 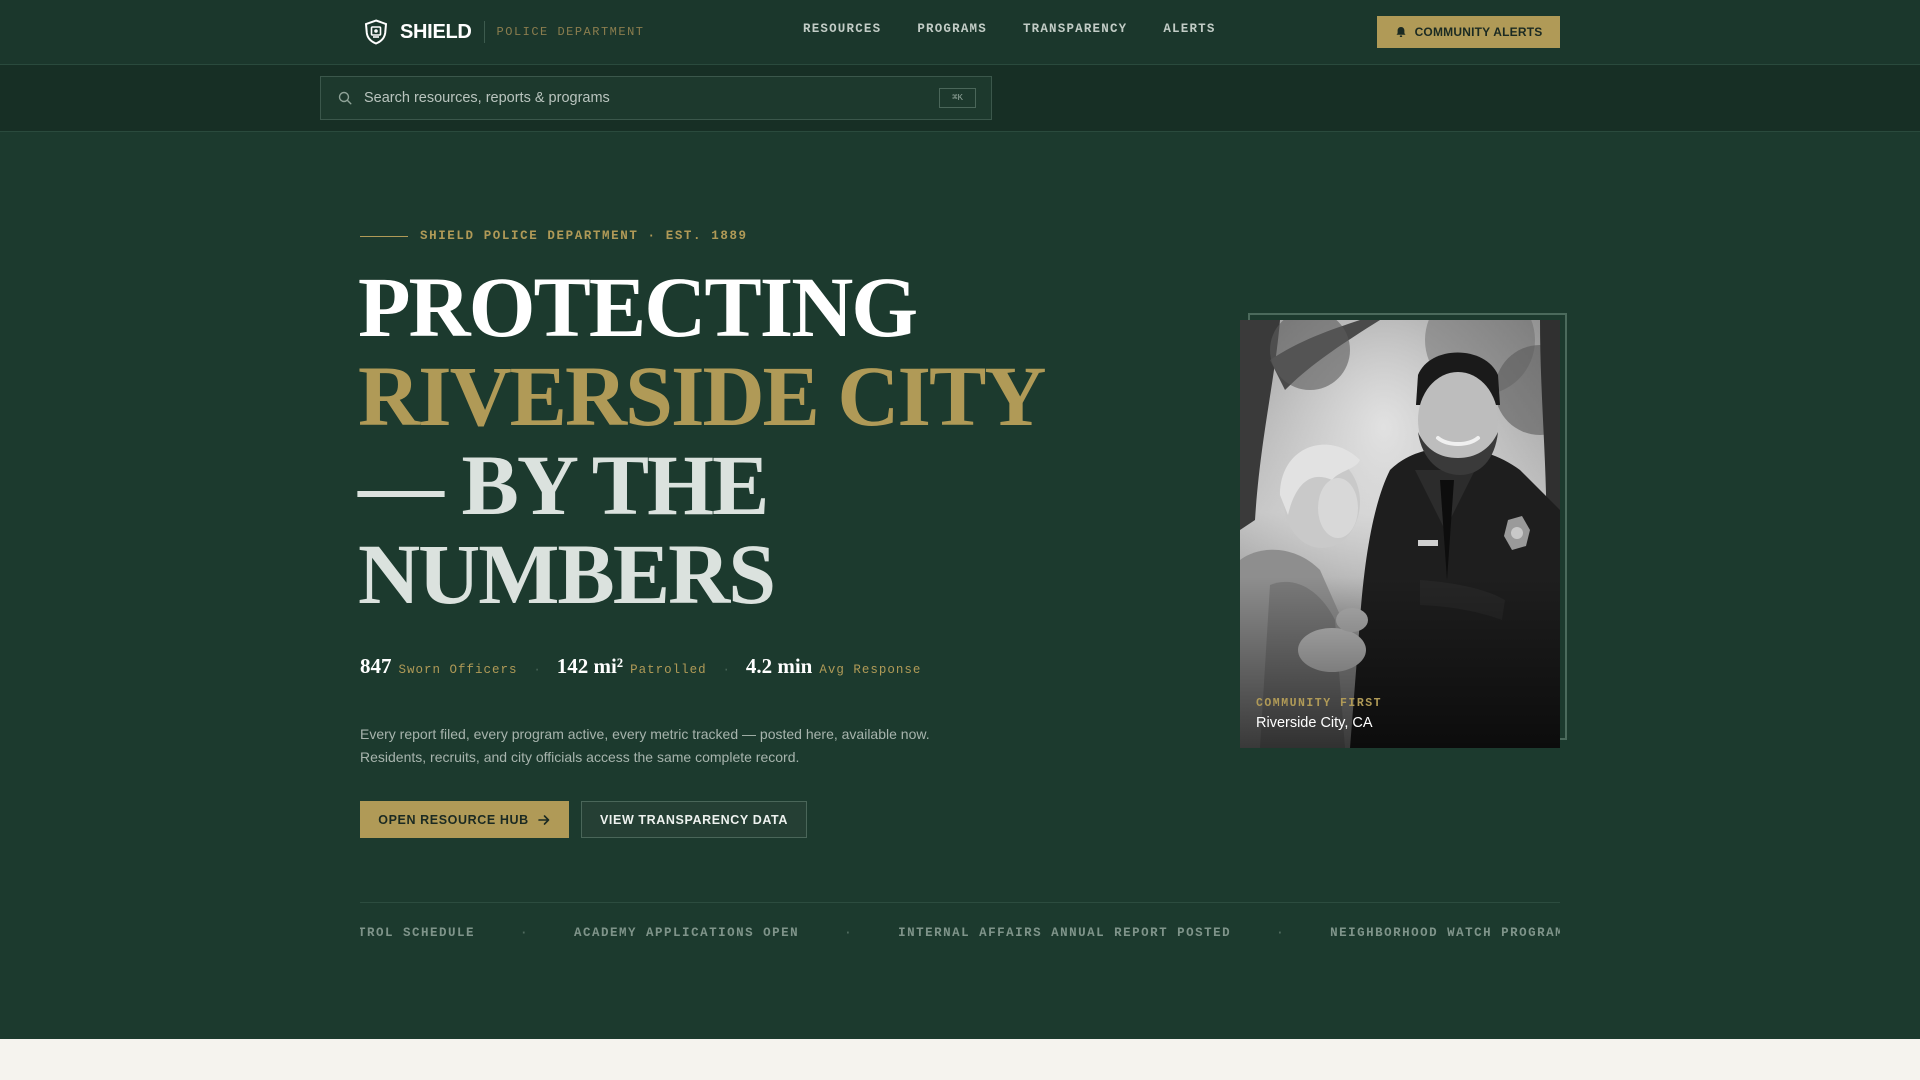 What do you see at coordinates (702, 396) in the screenshot?
I see `headline-line-2: RIVERSIDE CITY` at bounding box center [702, 396].